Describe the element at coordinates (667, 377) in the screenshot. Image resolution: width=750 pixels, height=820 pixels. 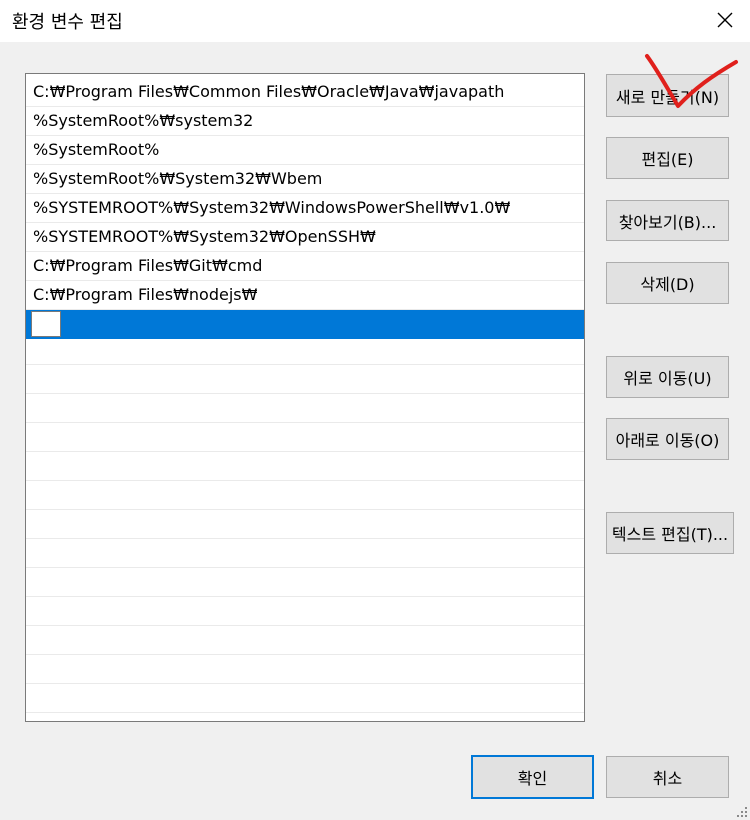
I see `move-up-button: 위로 이동(U)` at that location.